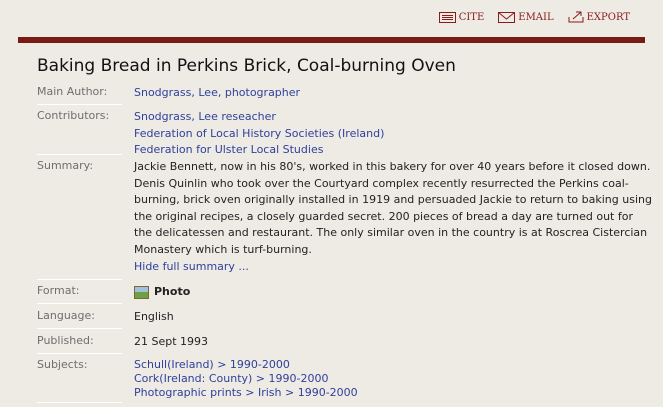 The width and height of the screenshot is (663, 407). I want to click on subject-link: Photographic prints > Irish > 1990-2000, so click(246, 392).